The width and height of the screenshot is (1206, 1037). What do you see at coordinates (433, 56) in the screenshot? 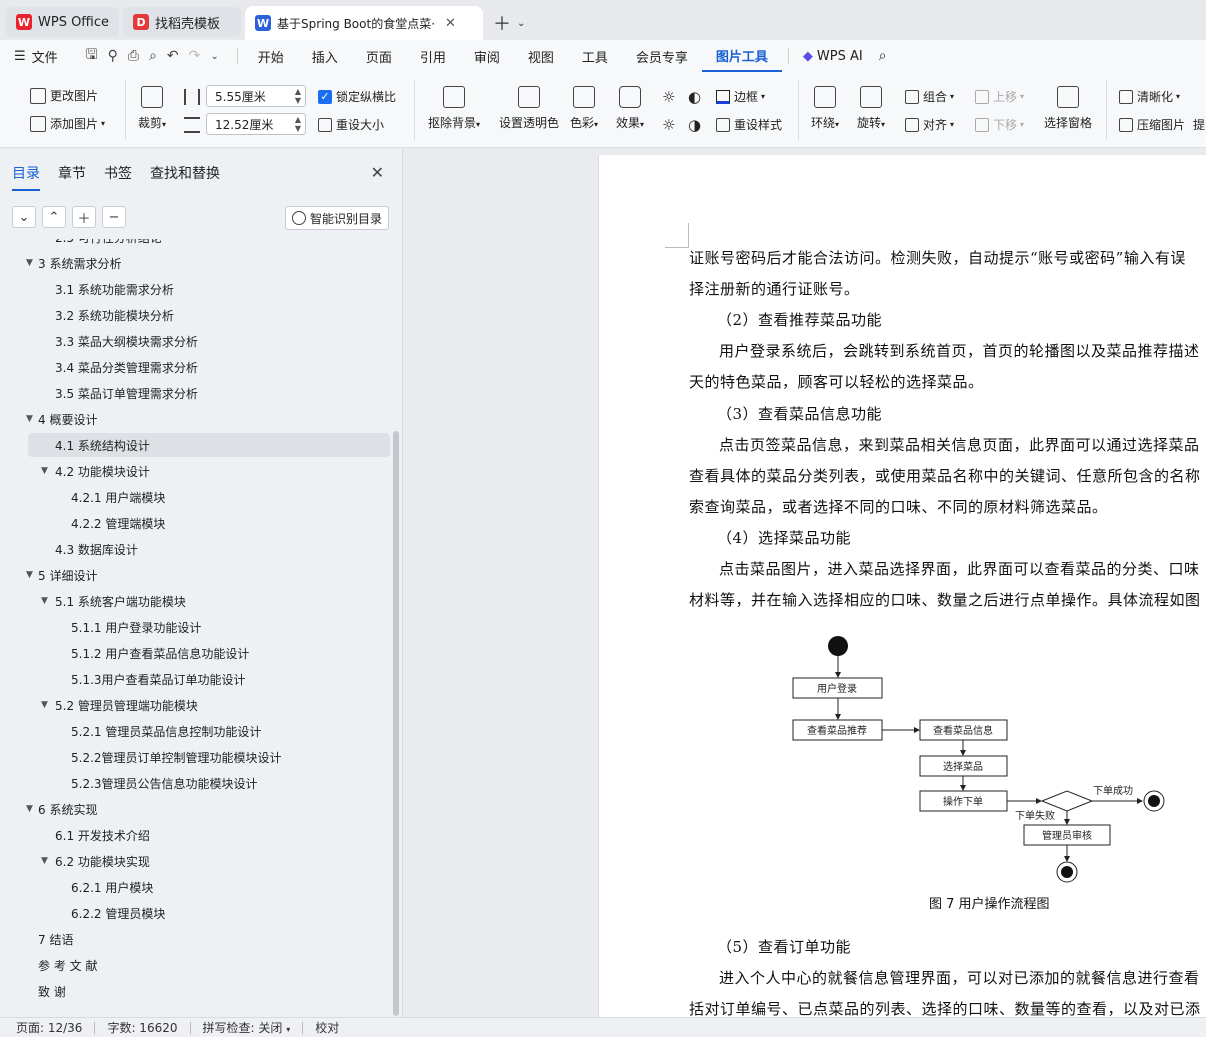
I see `menu-reference: 引用` at bounding box center [433, 56].